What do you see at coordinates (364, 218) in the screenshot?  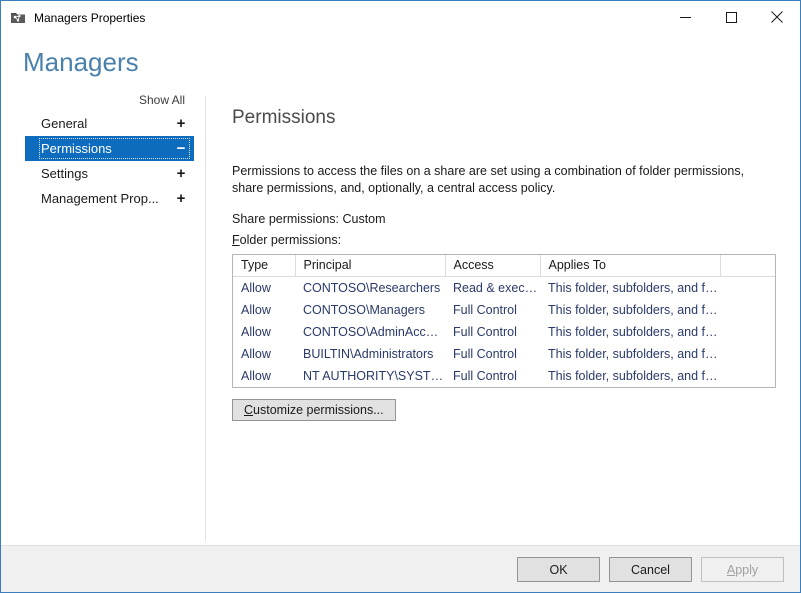 I see `share-permissions-value: Custom` at bounding box center [364, 218].